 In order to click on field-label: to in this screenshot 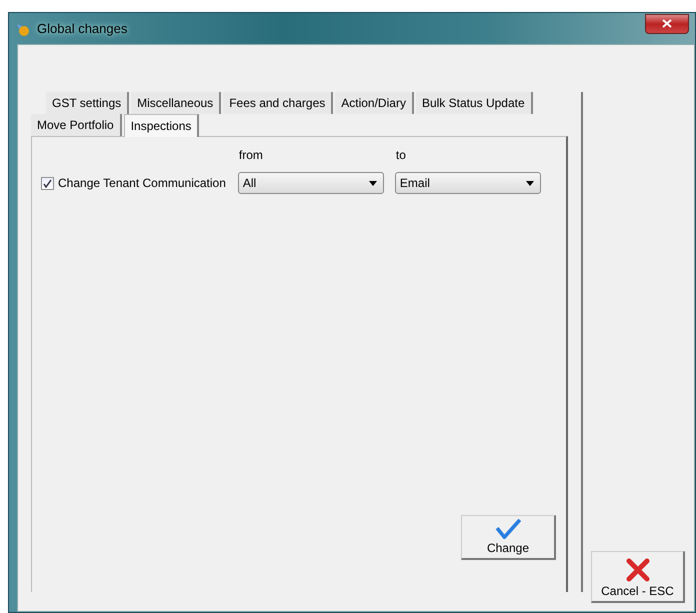, I will do `click(400, 155)`.